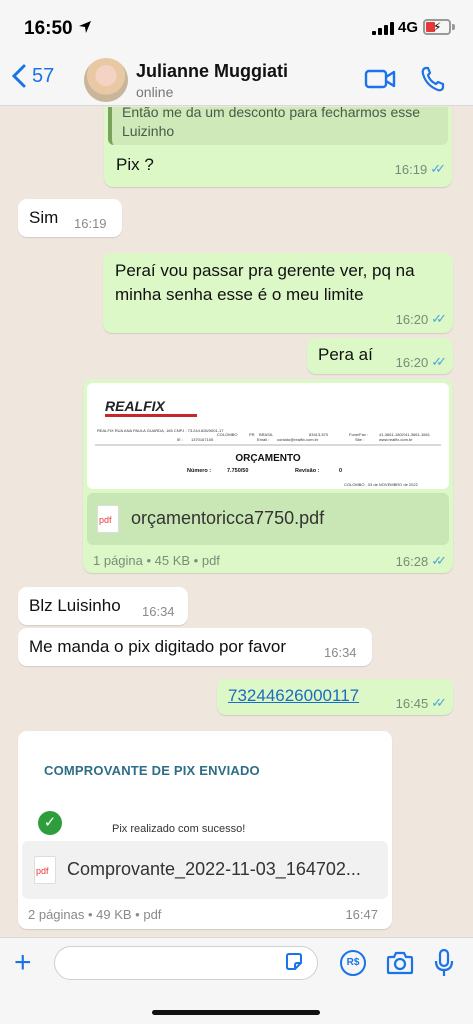  Describe the element at coordinates (158, 646) in the screenshot. I see `message-text: Me manda o pix digitado por favor` at that location.